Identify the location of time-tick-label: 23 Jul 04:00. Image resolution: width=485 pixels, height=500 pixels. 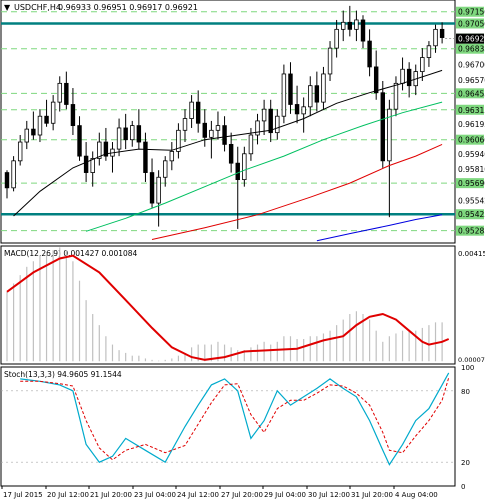
(155, 495).